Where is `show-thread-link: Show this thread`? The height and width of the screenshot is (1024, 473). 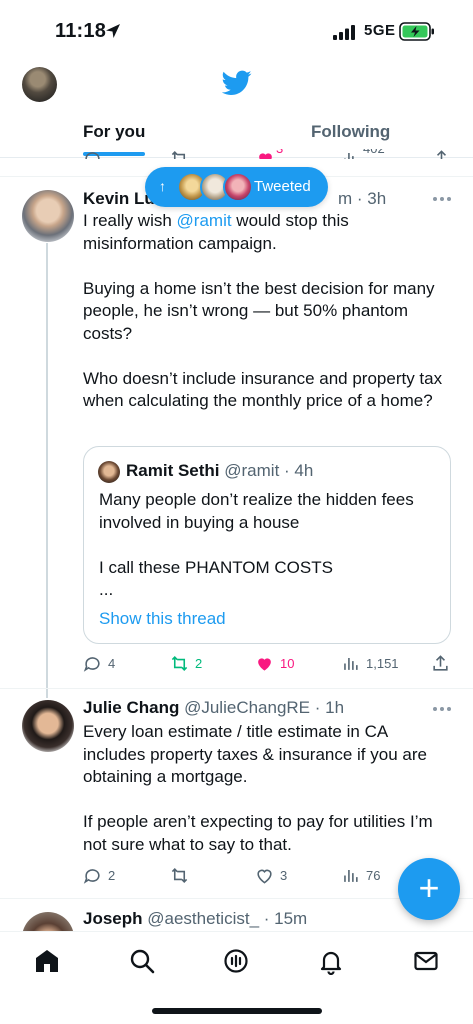 show-thread-link: Show this thread is located at coordinates (162, 619).